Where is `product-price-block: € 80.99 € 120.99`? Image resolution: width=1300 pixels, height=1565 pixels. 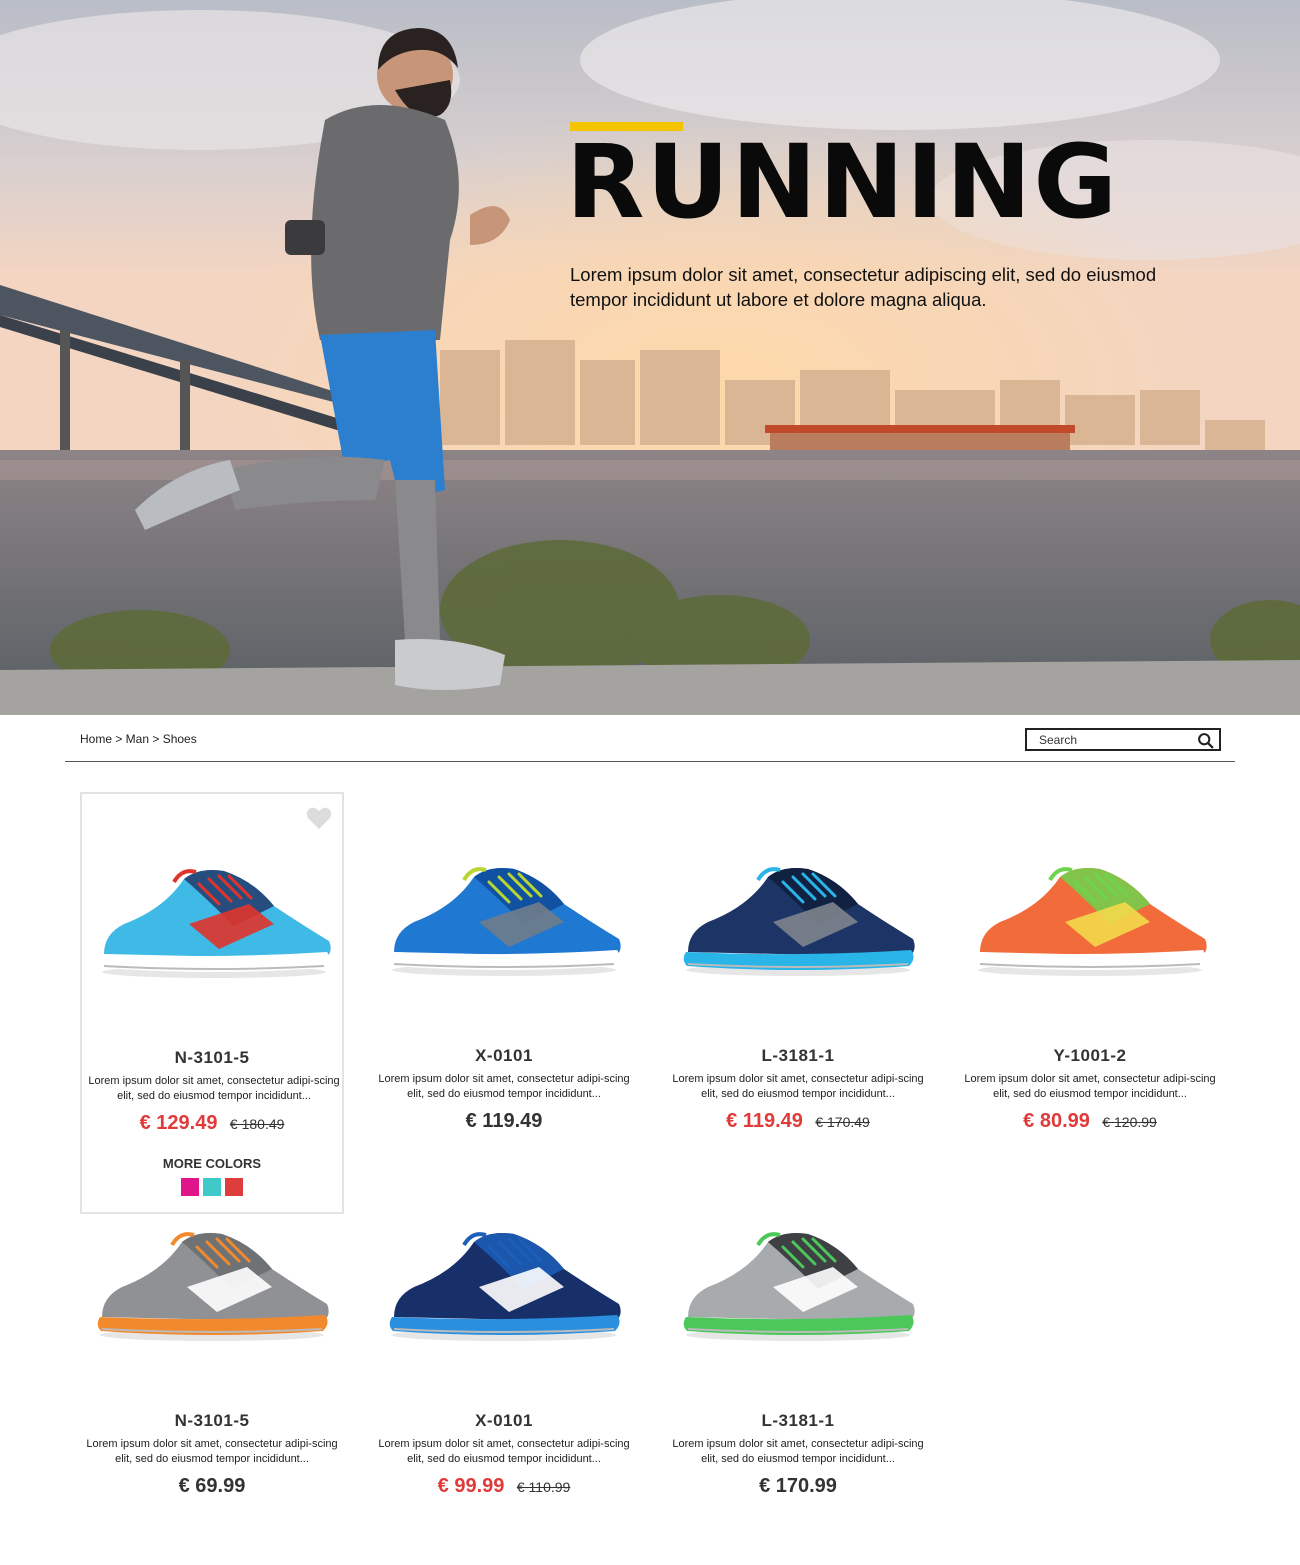
product-price-block: € 80.99 € 120.99 is located at coordinates (1090, 1121).